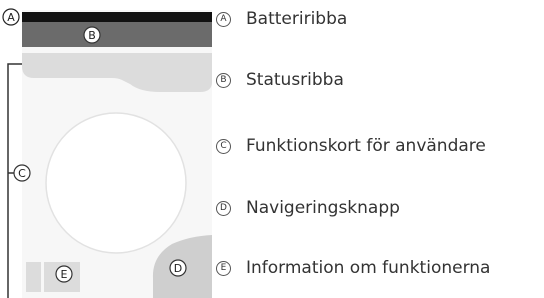 This screenshot has width=544, height=298. I want to click on legend-item-a: A Batteriribba, so click(281, 19).